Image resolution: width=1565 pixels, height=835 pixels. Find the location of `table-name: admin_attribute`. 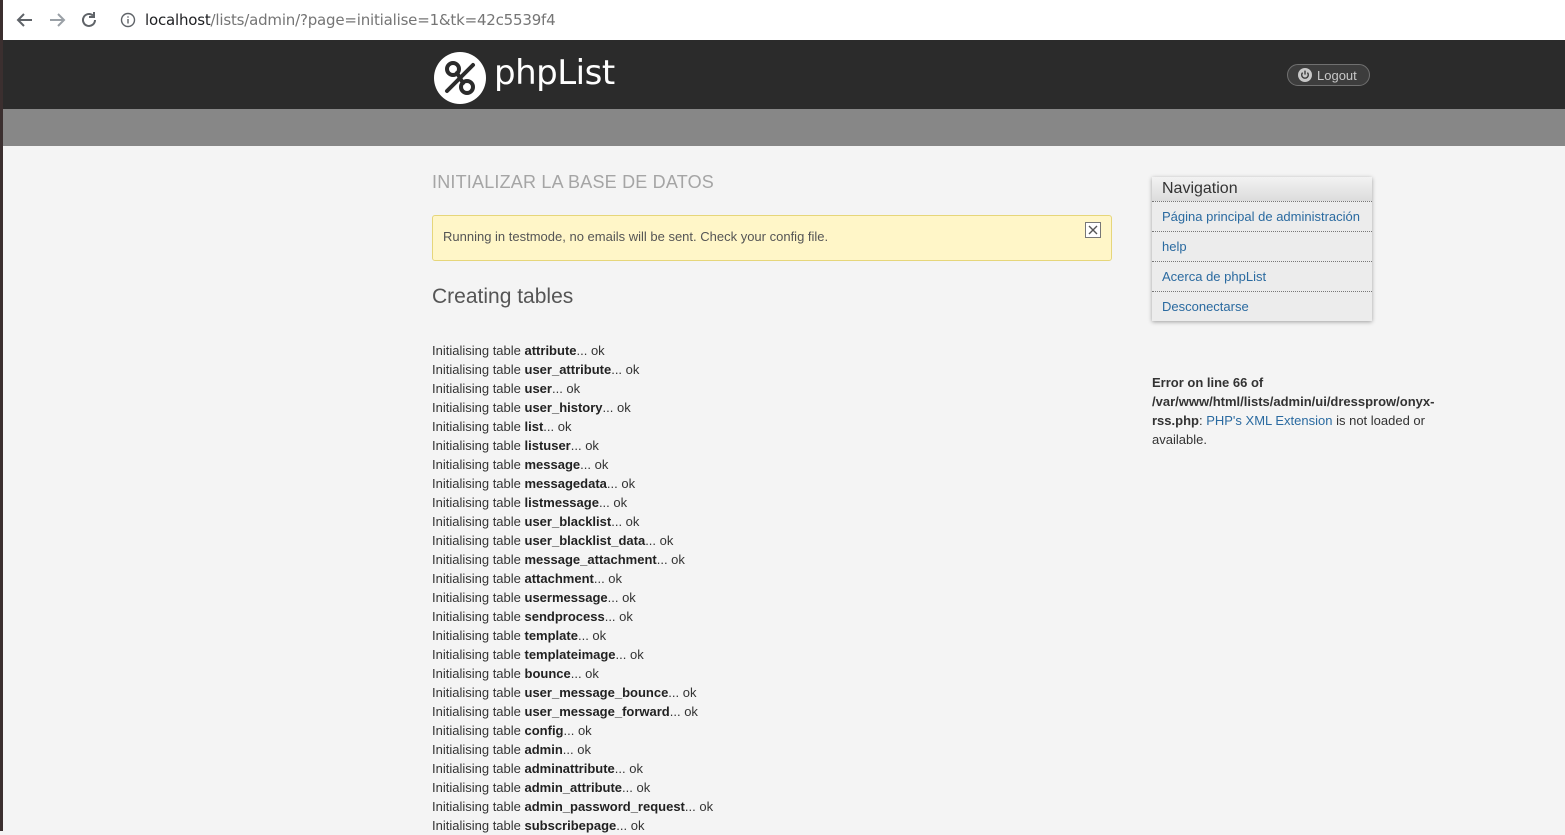

table-name: admin_attribute is located at coordinates (573, 787).